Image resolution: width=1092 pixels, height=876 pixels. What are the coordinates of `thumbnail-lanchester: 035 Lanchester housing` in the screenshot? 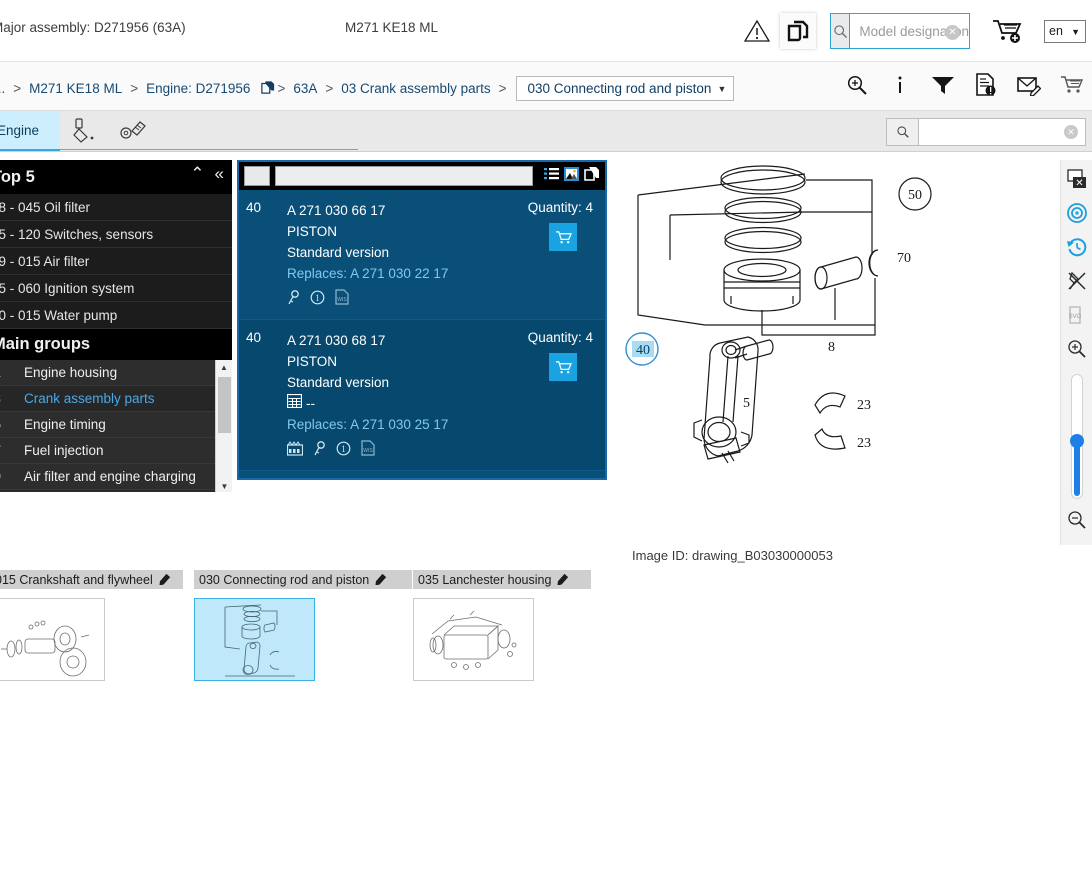 It's located at (503, 625).